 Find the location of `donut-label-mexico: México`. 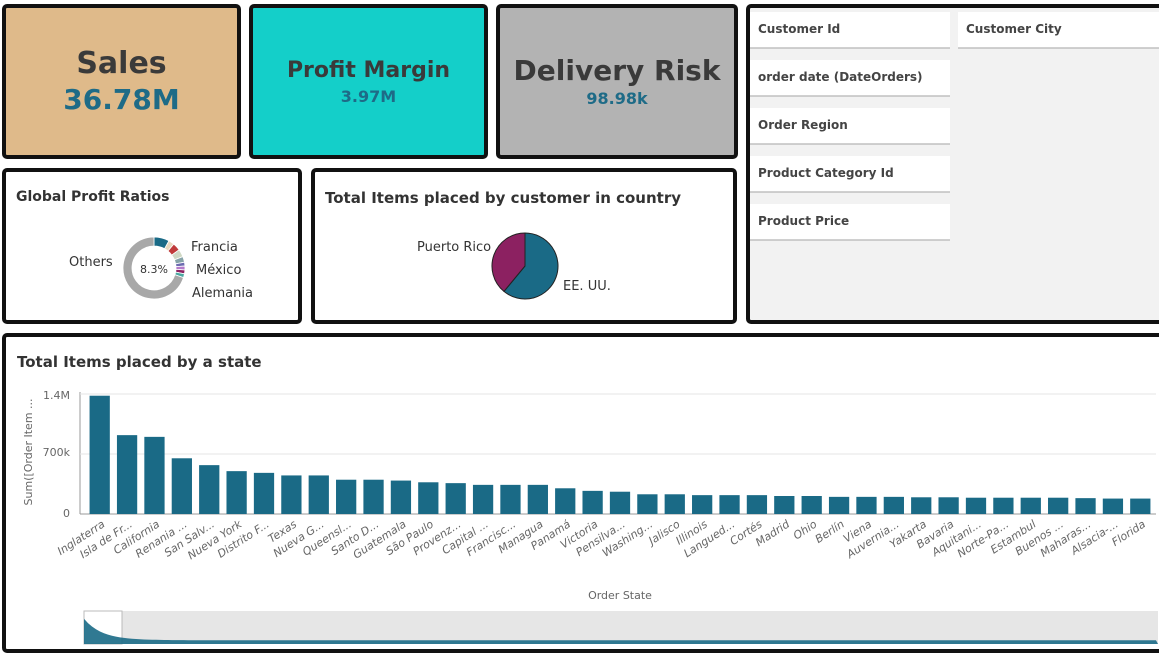

donut-label-mexico: México is located at coordinates (218, 270).